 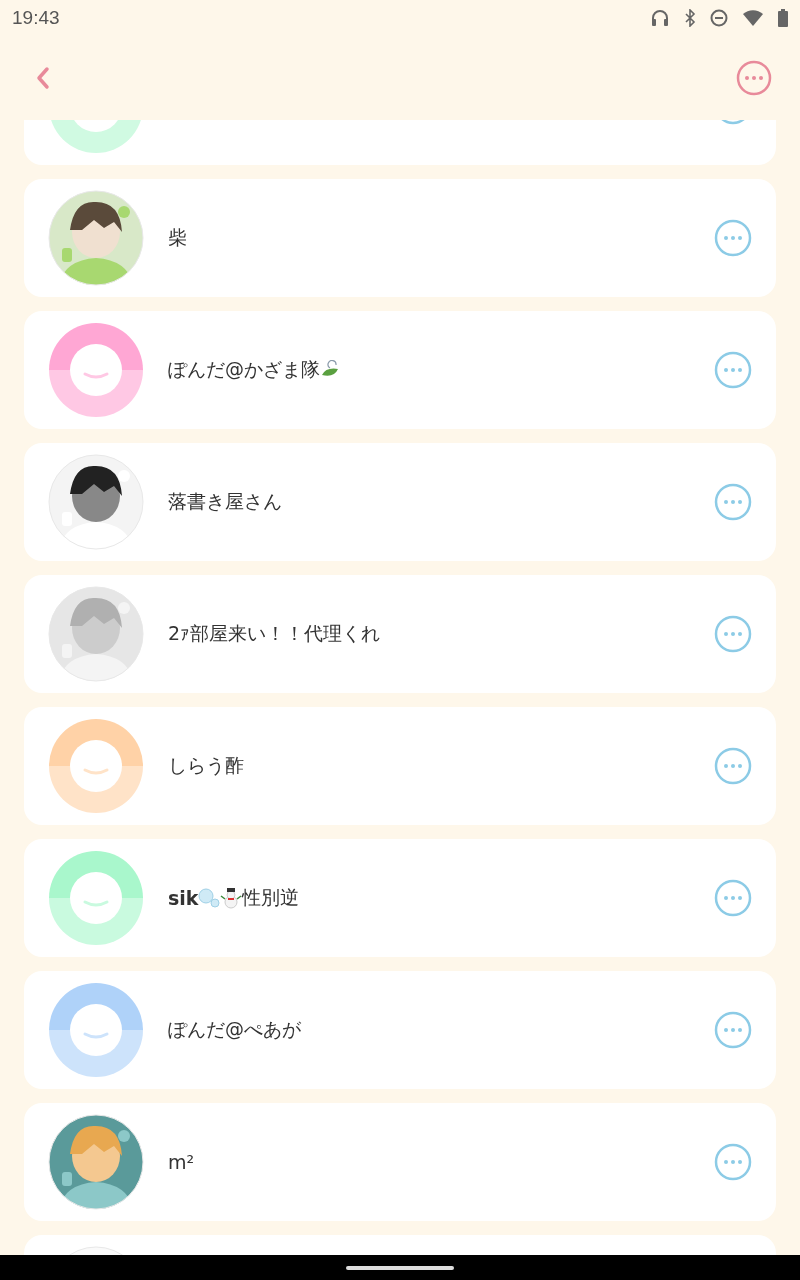 What do you see at coordinates (225, 501) in the screenshot?
I see `contact-name: 落書き屋さん` at bounding box center [225, 501].